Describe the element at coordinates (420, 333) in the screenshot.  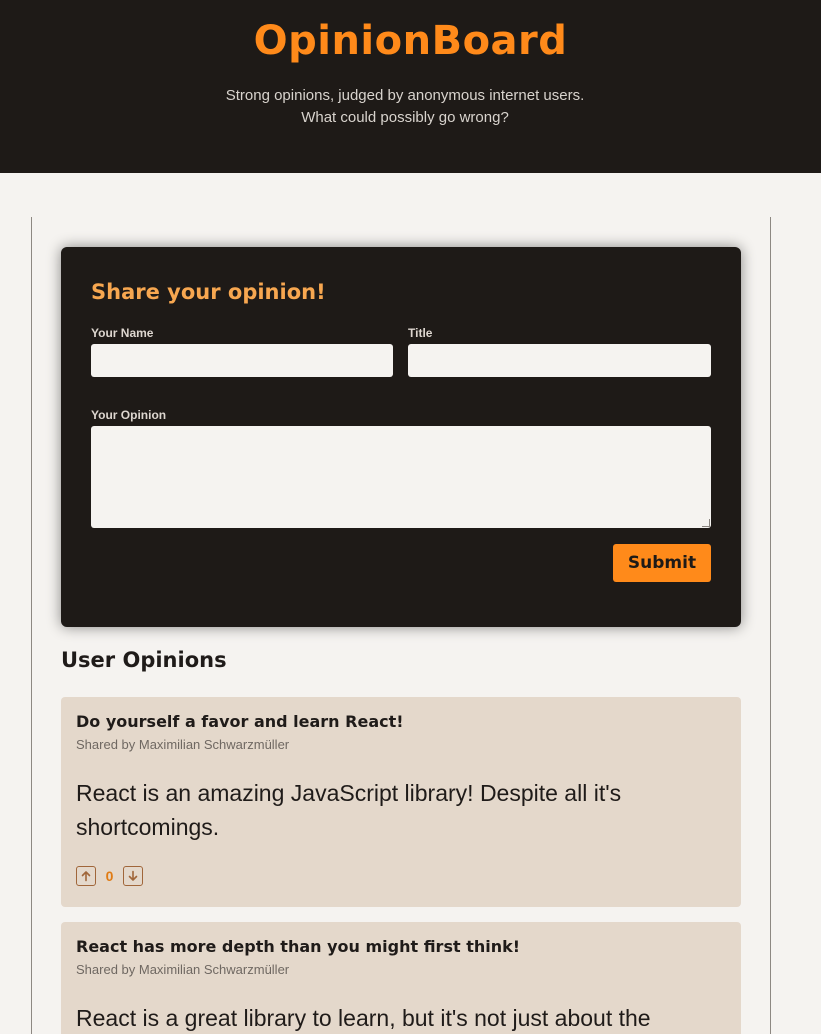
I see `title-label: Title` at that location.